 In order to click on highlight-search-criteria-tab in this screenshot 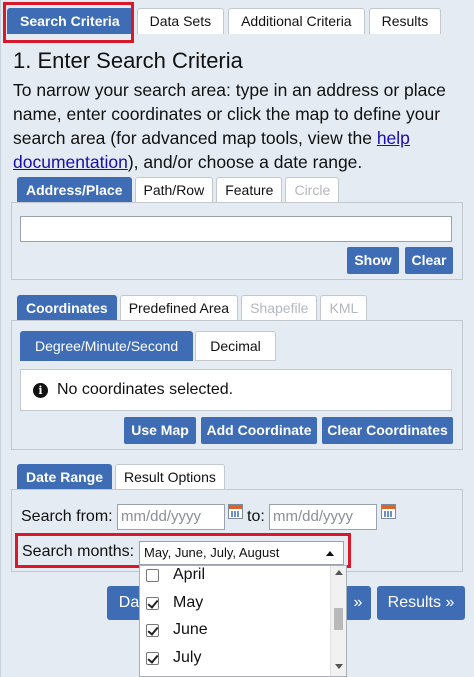, I will do `click(68, 22)`.